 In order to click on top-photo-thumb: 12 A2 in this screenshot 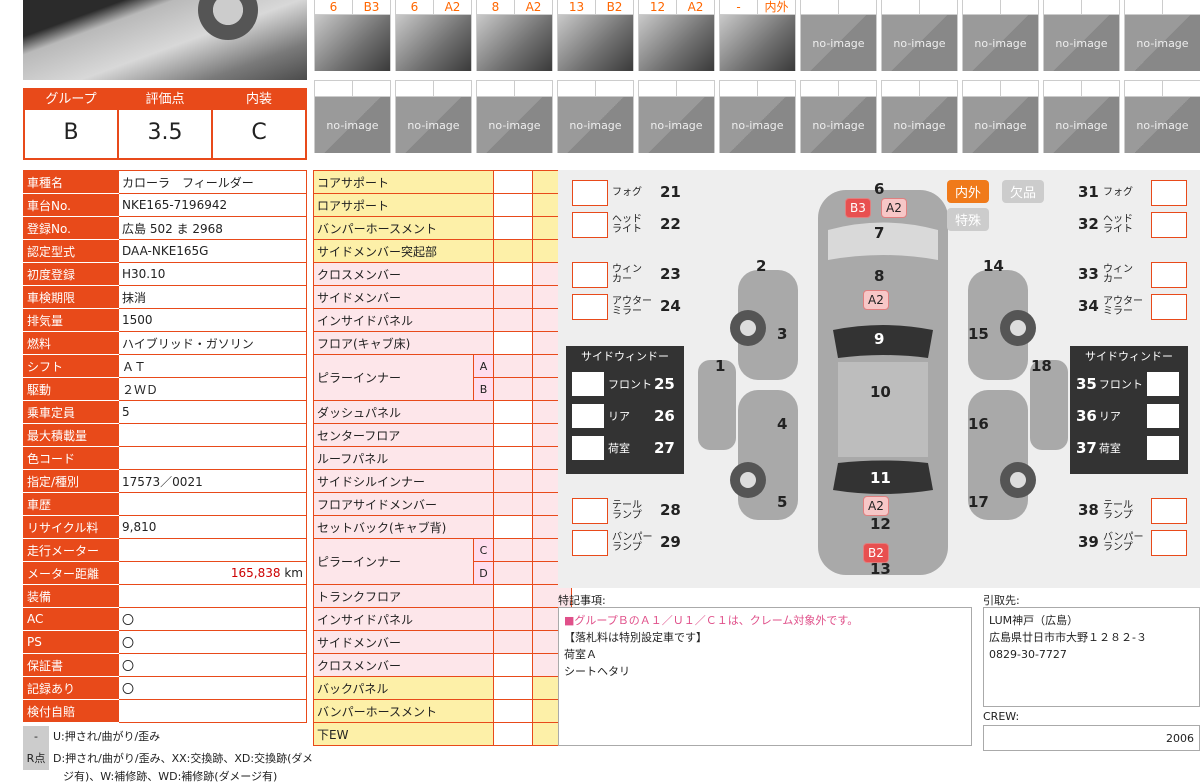, I will do `click(676, 35)`.